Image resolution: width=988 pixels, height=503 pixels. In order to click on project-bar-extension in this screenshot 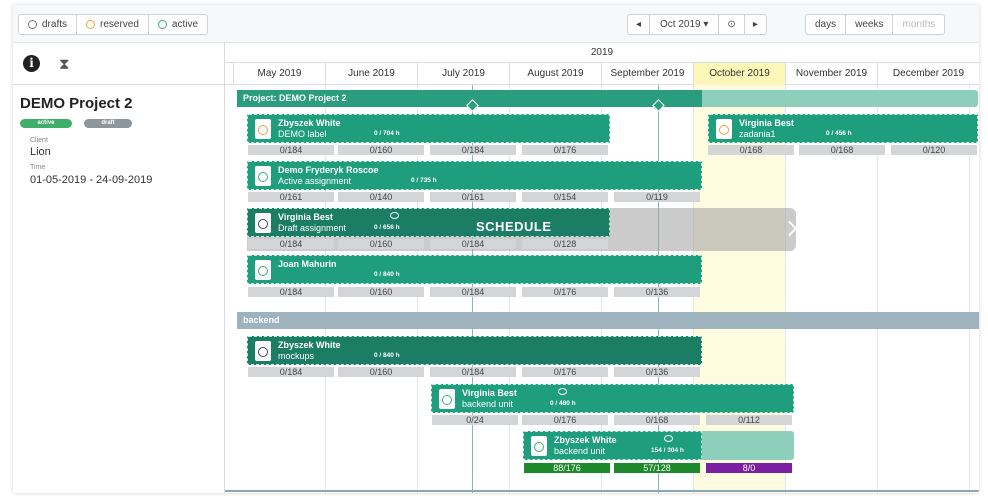, I will do `click(840, 98)`.